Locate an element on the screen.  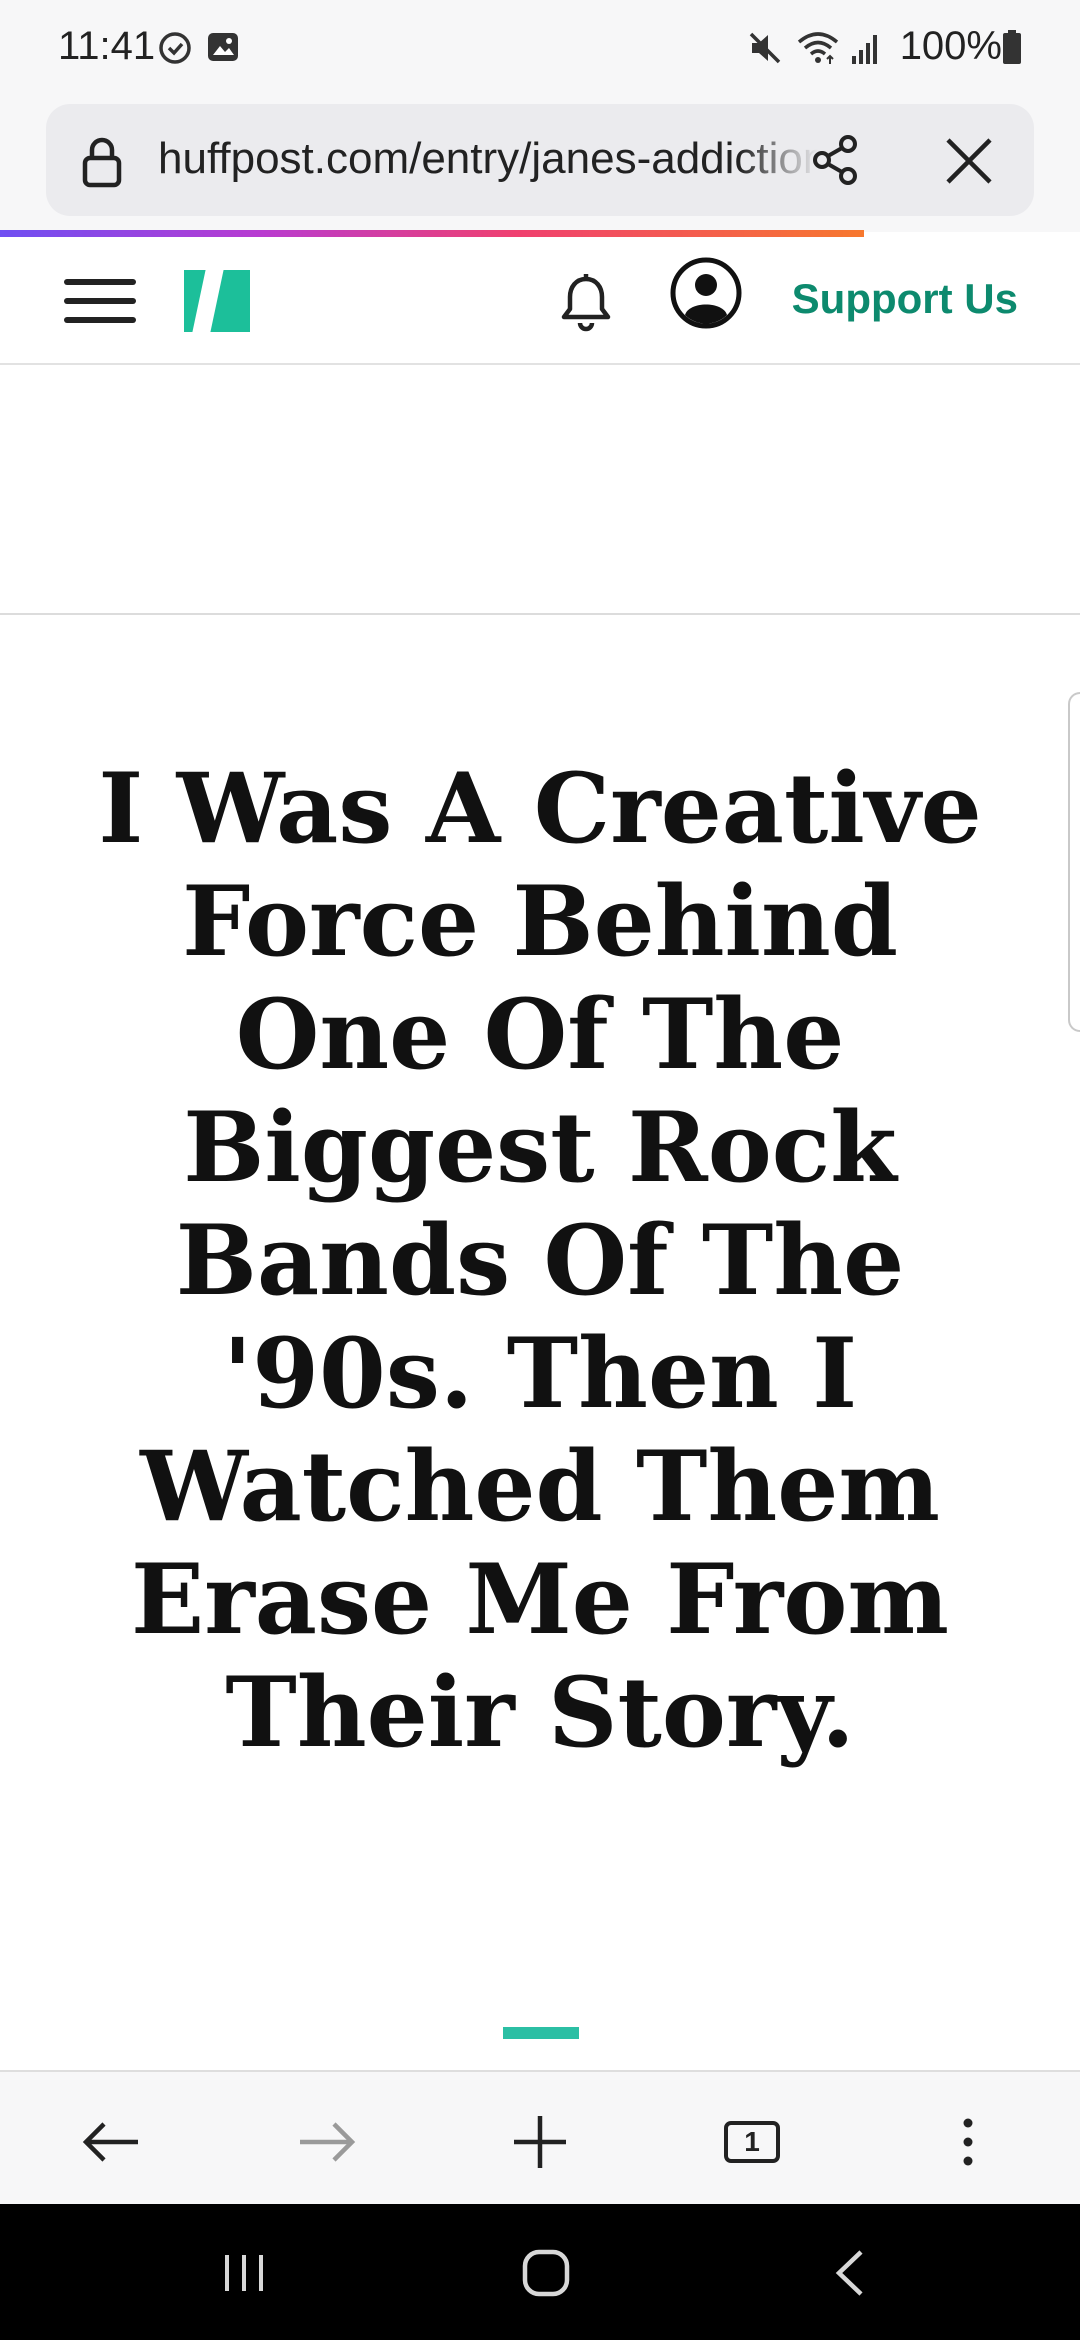
section-indicator is located at coordinates (541, 2033).